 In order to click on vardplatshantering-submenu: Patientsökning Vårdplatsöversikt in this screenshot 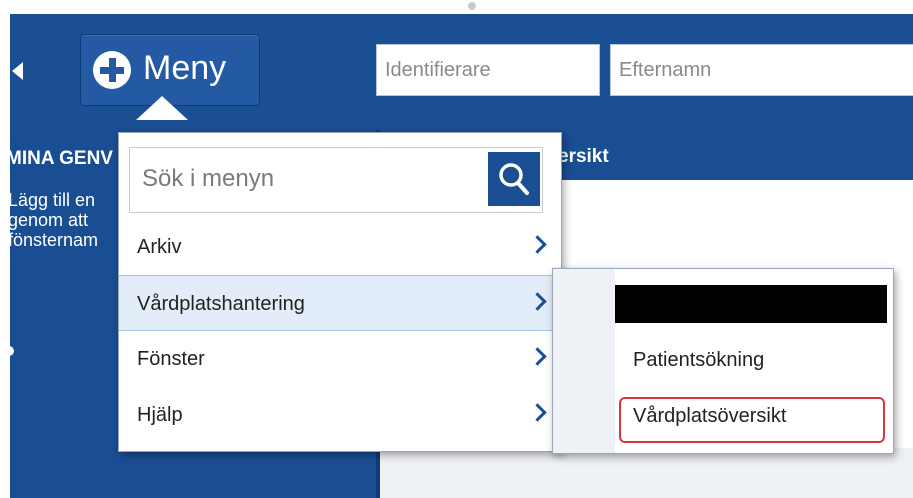, I will do `click(723, 361)`.